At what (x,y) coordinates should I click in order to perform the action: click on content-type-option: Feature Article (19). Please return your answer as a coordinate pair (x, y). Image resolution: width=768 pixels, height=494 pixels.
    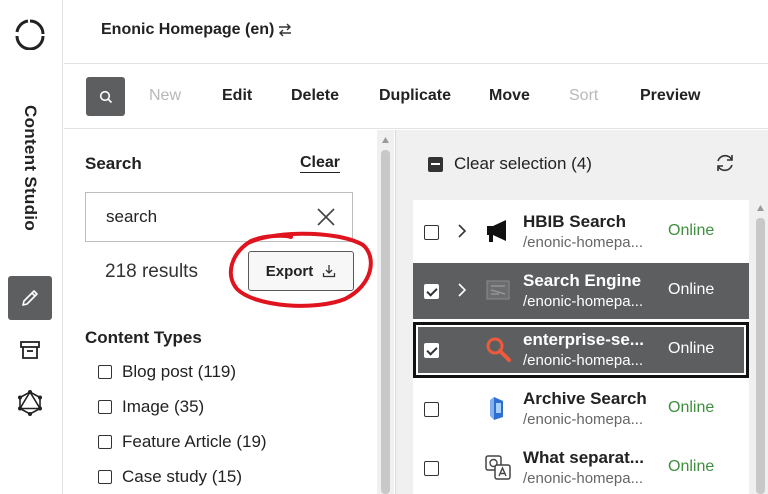
    Looking at the image, I should click on (182, 442).